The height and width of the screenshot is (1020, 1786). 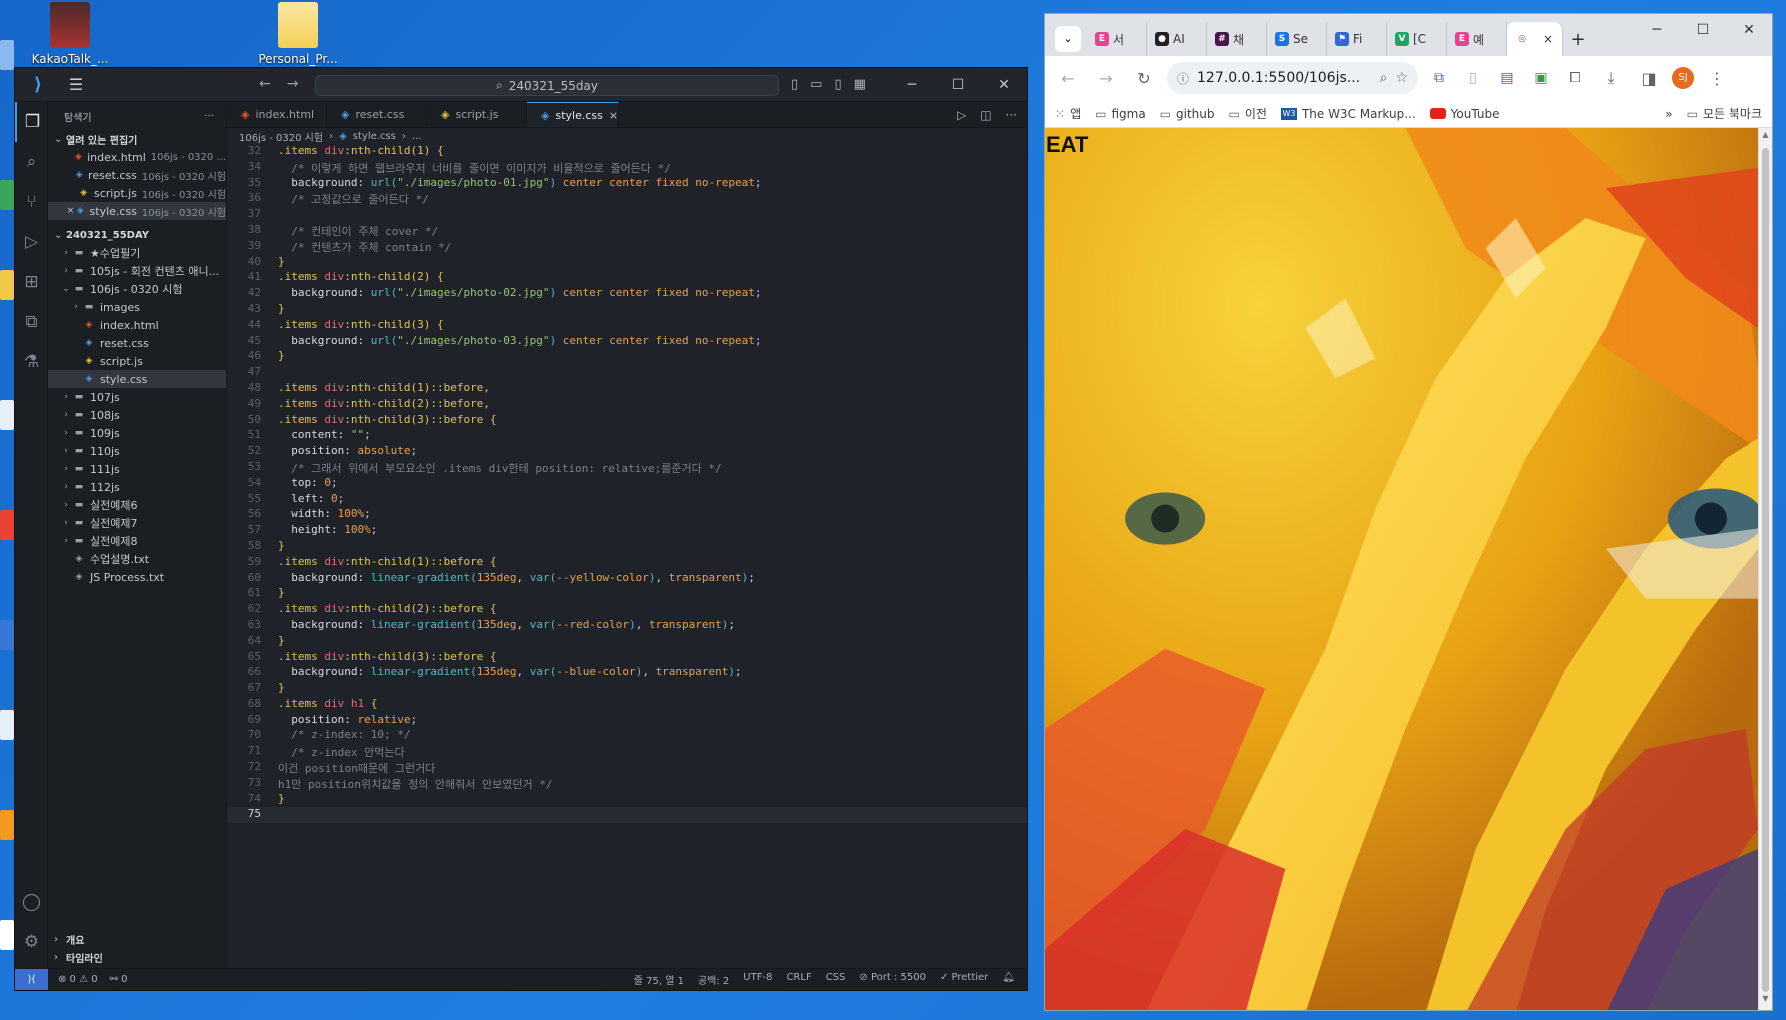 I want to click on tree-file: ◈ style.css, so click(x=137, y=379).